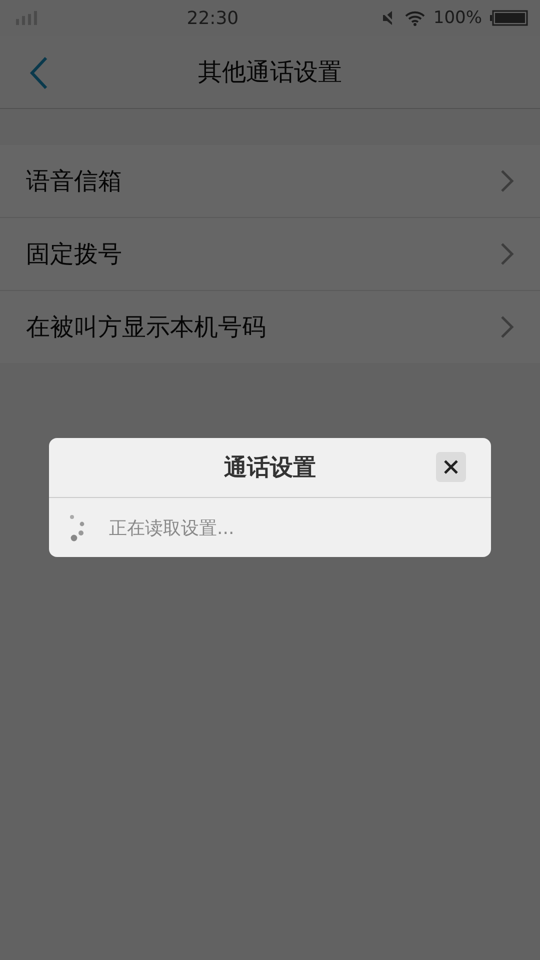  Describe the element at coordinates (270, 72) in the screenshot. I see `page-title: 其他通话设置` at that location.